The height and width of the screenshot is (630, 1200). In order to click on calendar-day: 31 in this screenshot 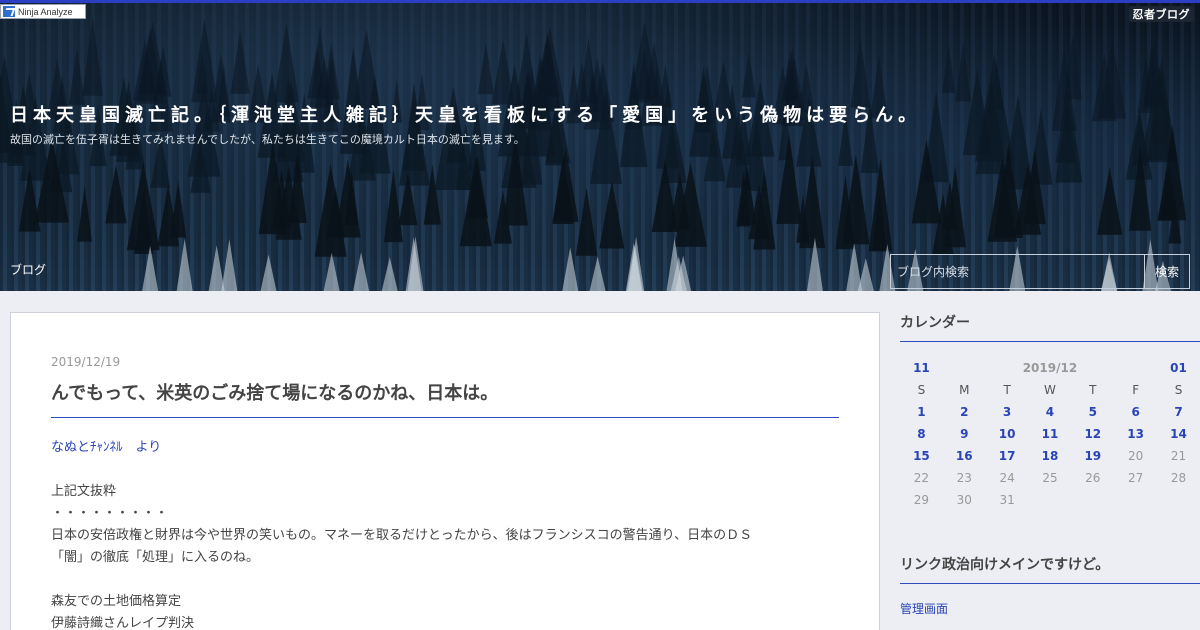, I will do `click(1007, 500)`.